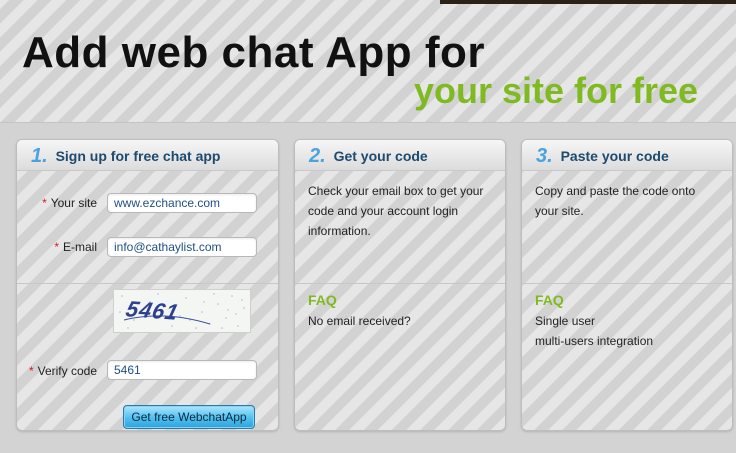 This screenshot has height=453, width=736. Describe the element at coordinates (544, 156) in the screenshot. I see `step-number-3: 3.` at that location.